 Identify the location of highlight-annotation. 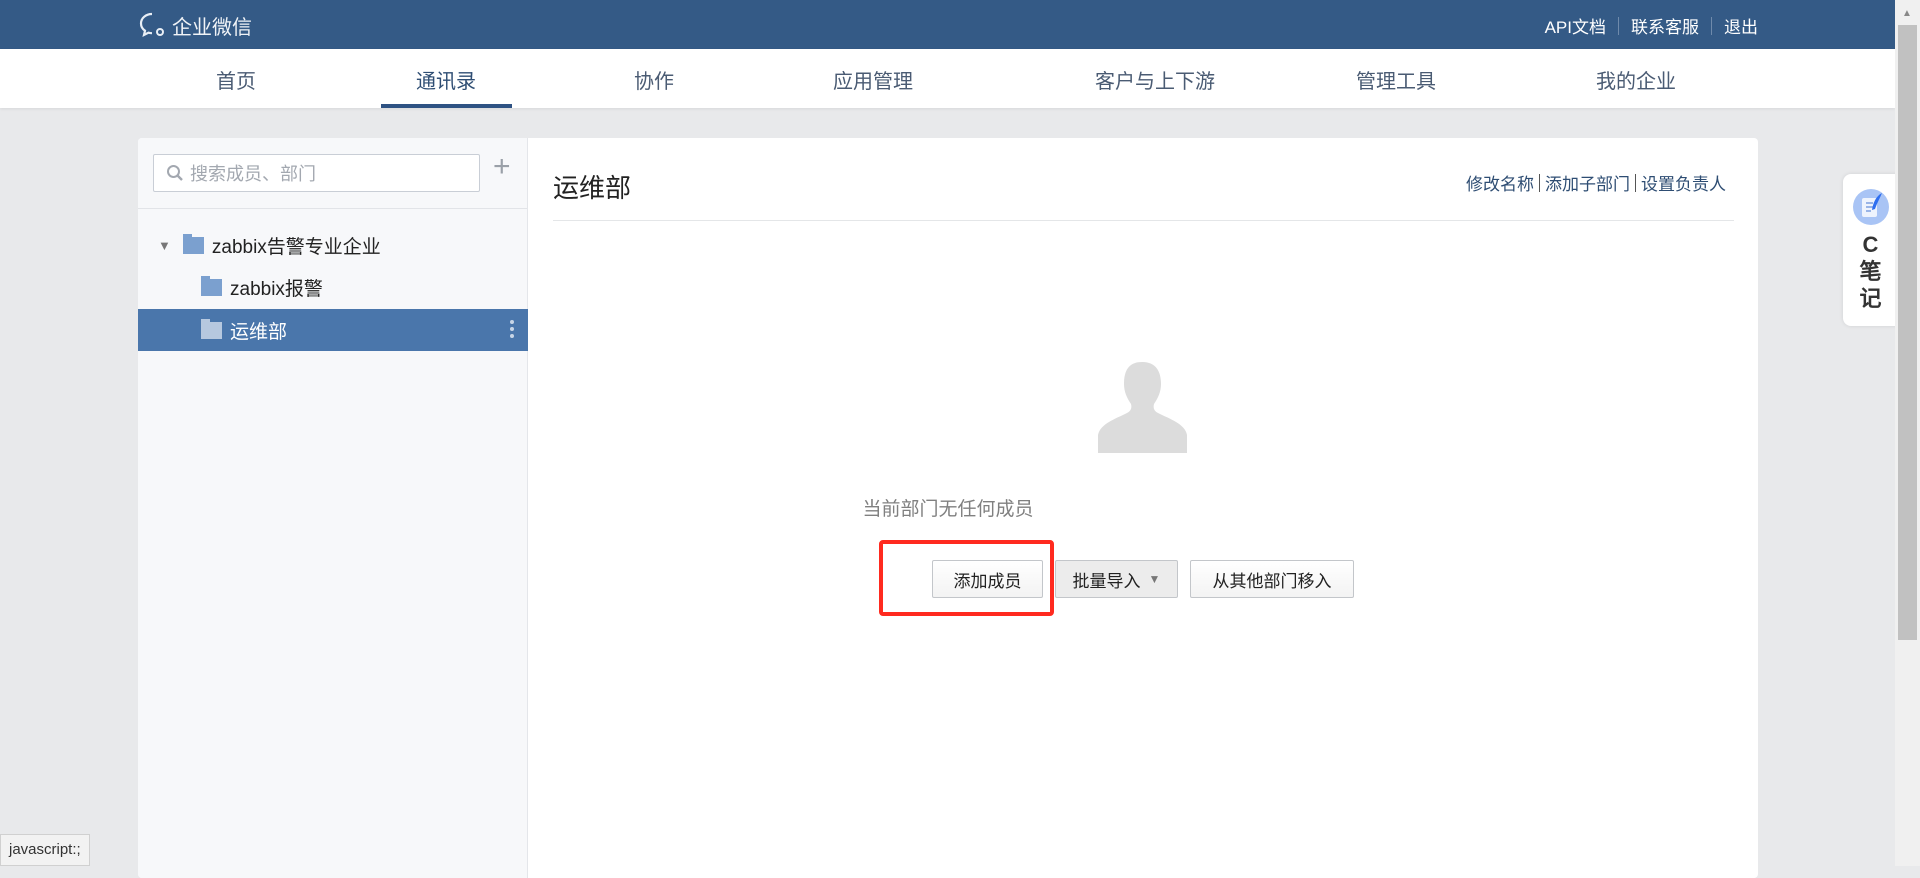
(966, 578).